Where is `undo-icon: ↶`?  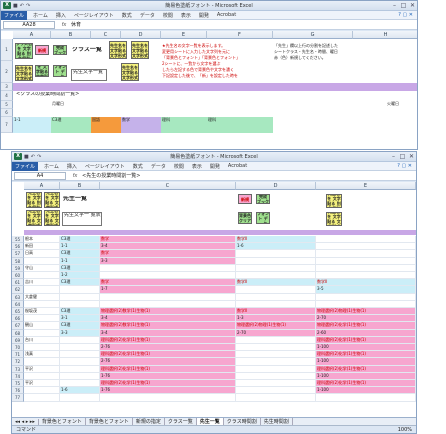 undo-icon: ↶ is located at coordinates (22, 6).